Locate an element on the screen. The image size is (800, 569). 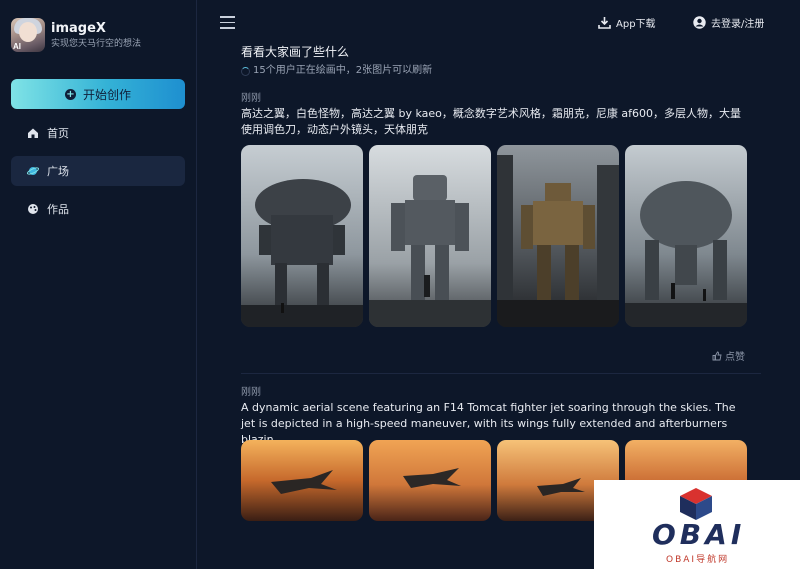
menu-icon is located at coordinates (227, 22).